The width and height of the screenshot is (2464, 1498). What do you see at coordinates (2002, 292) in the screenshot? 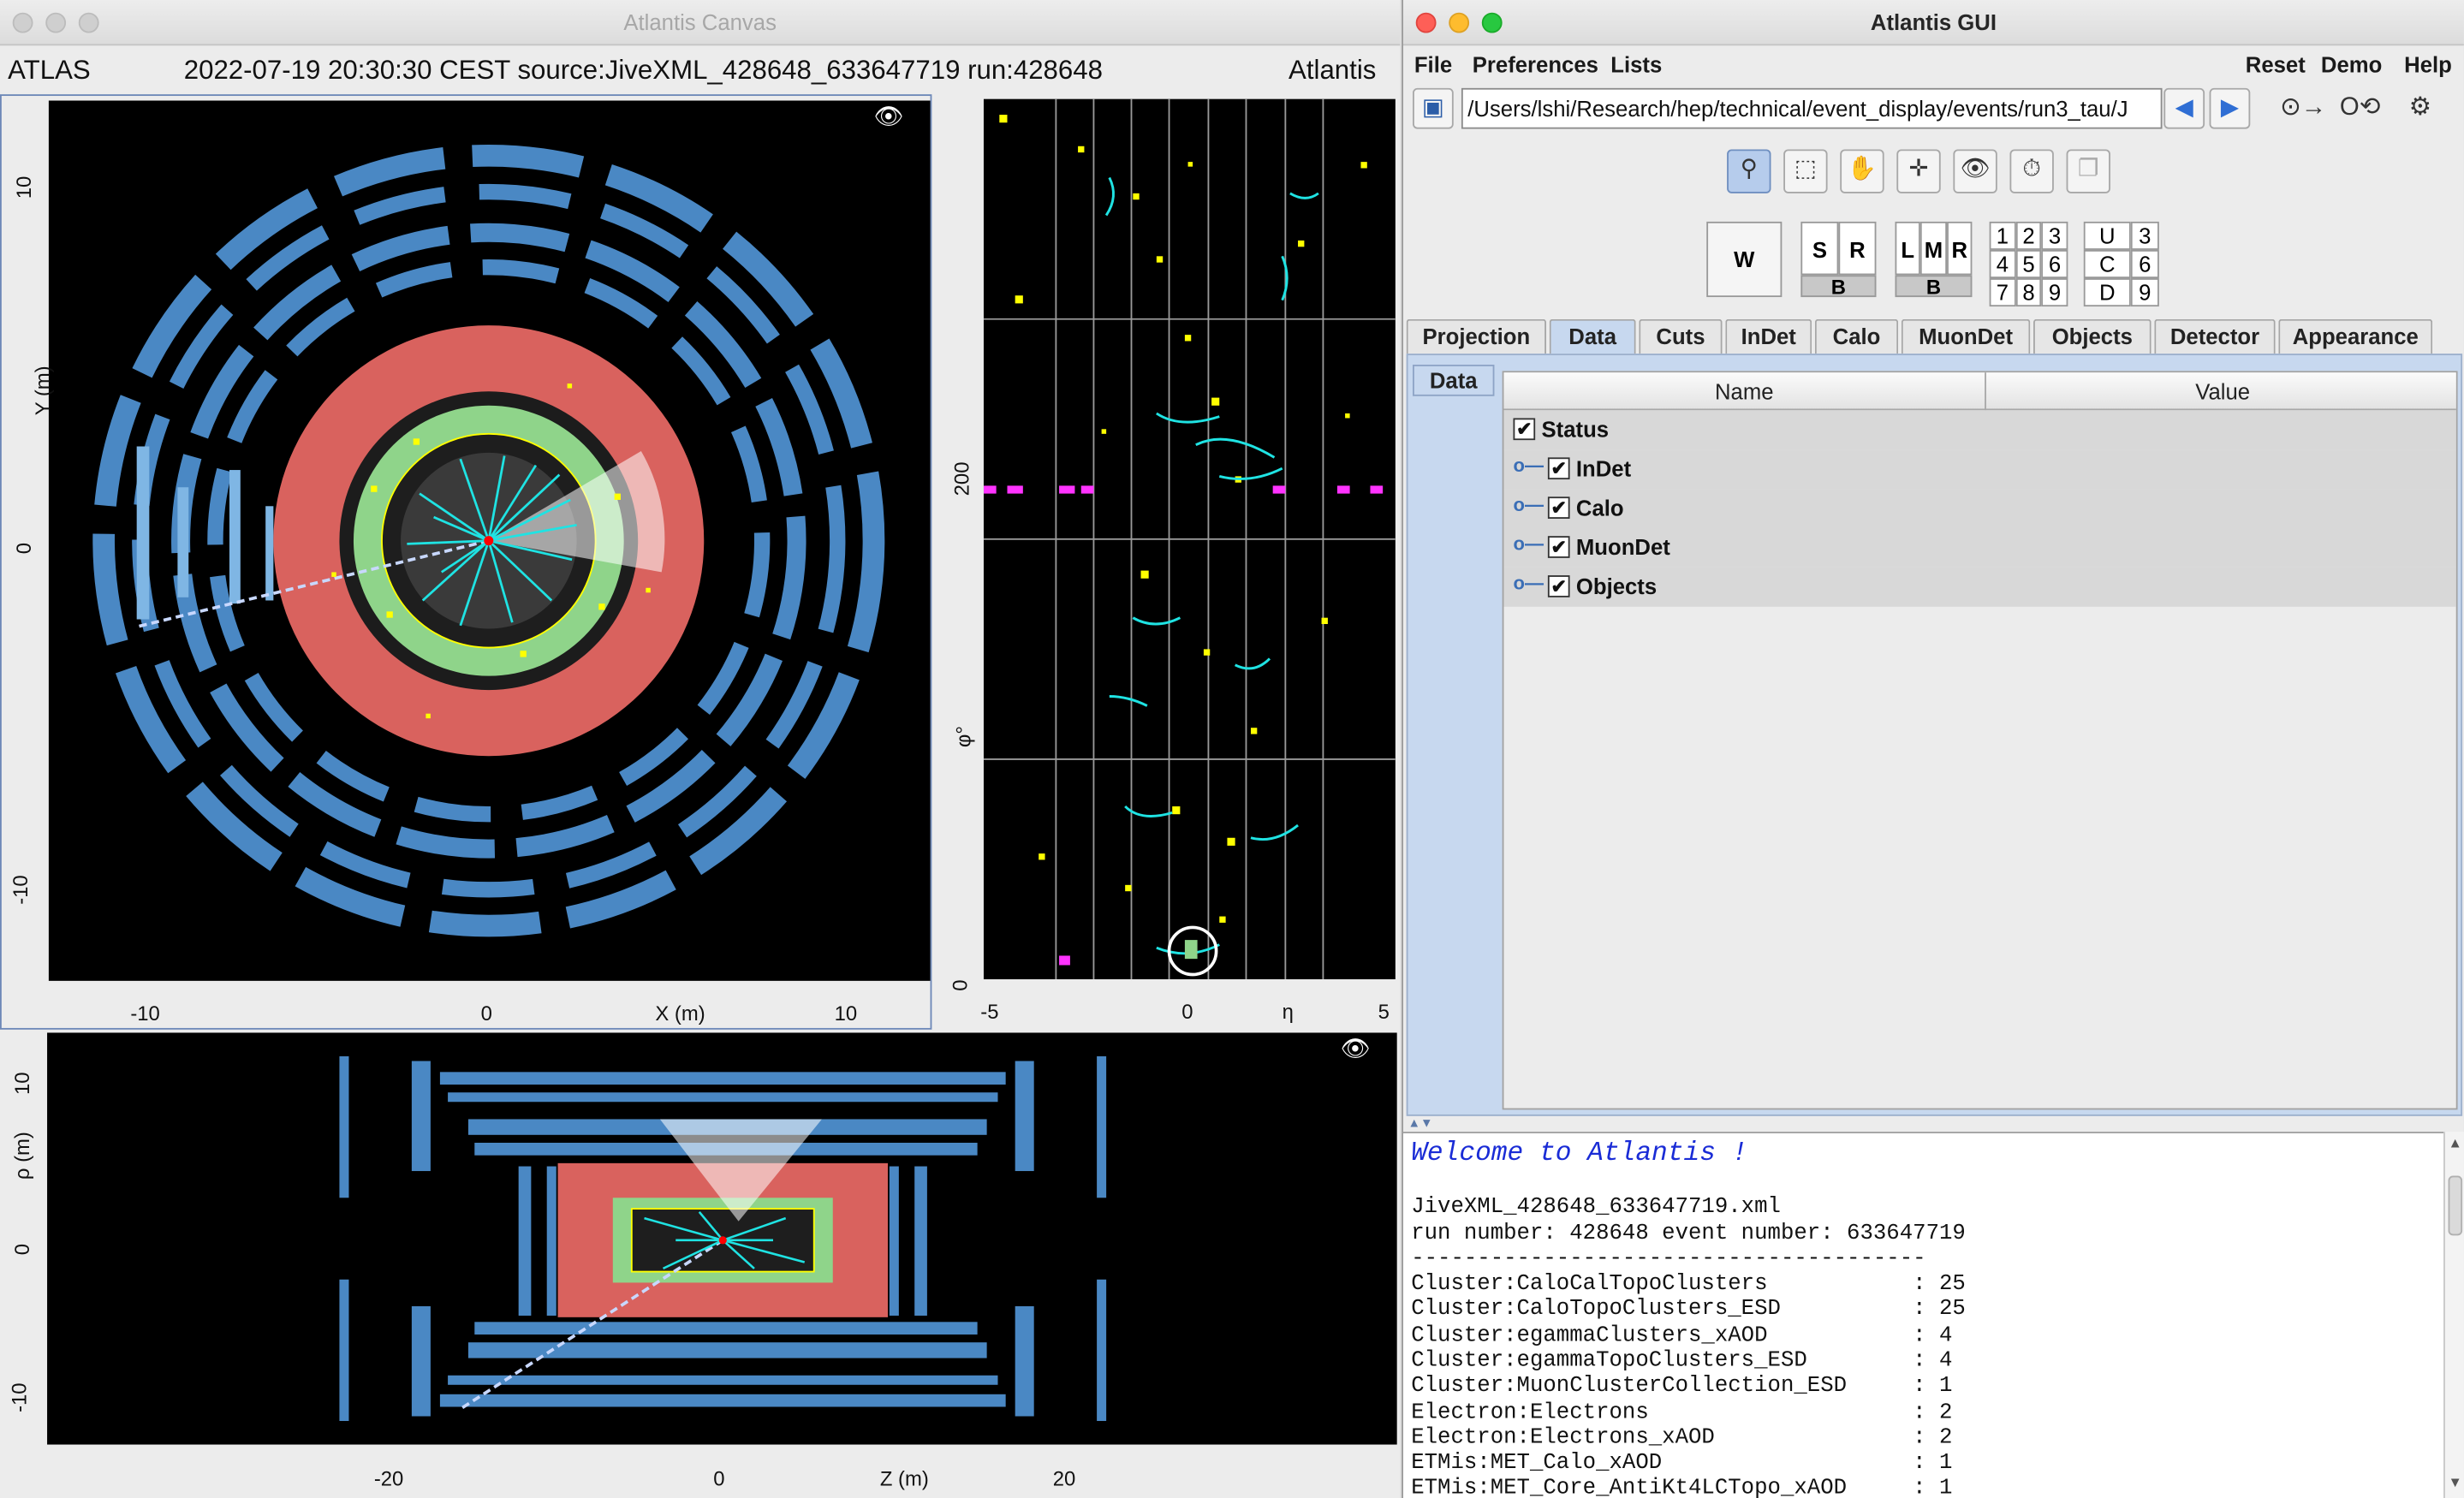
I see `window-7-button: 7` at bounding box center [2002, 292].